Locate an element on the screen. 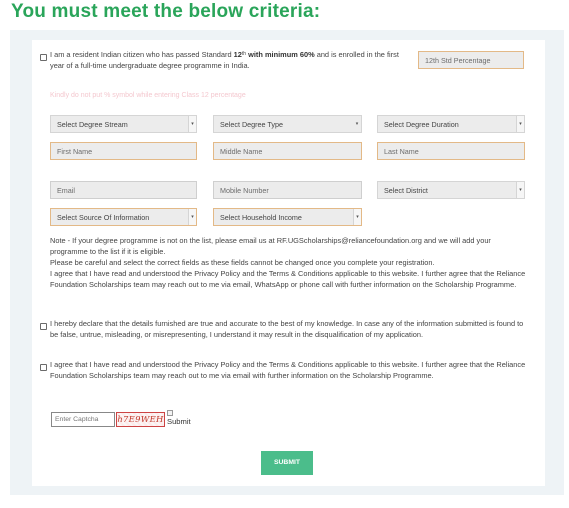 This screenshot has height=508, width=569. source-select: Select Source Of Information ▾ is located at coordinates (123, 217).